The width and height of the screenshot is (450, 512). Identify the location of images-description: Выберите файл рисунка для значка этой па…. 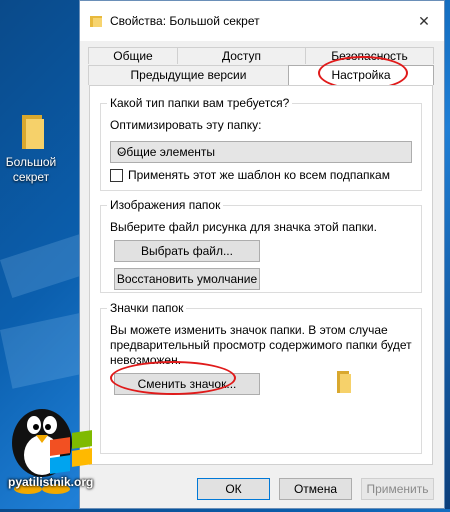
(243, 227).